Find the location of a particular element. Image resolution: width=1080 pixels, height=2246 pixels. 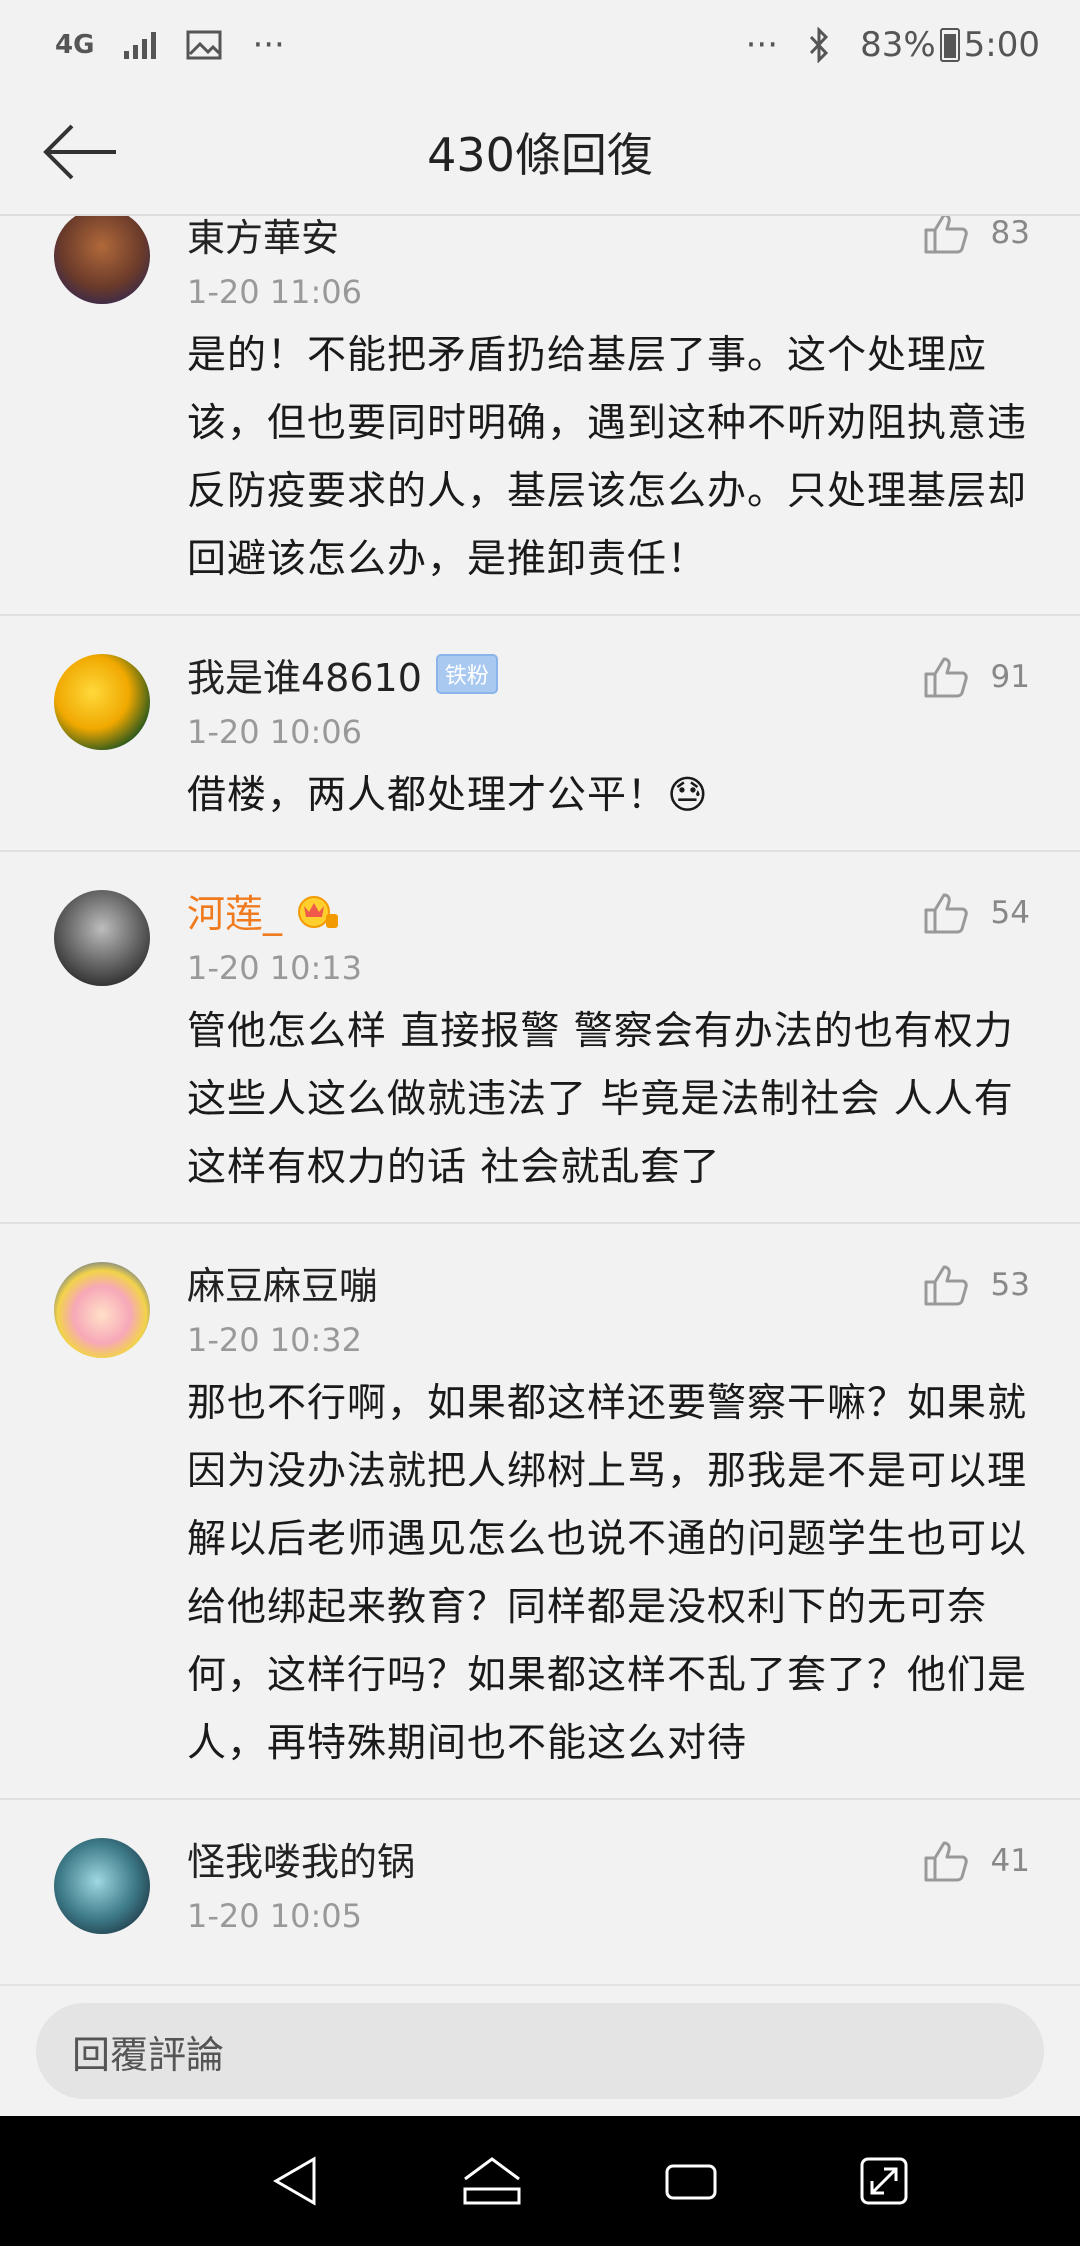

username: 怪我喽我的锅 is located at coordinates (608, 1858).